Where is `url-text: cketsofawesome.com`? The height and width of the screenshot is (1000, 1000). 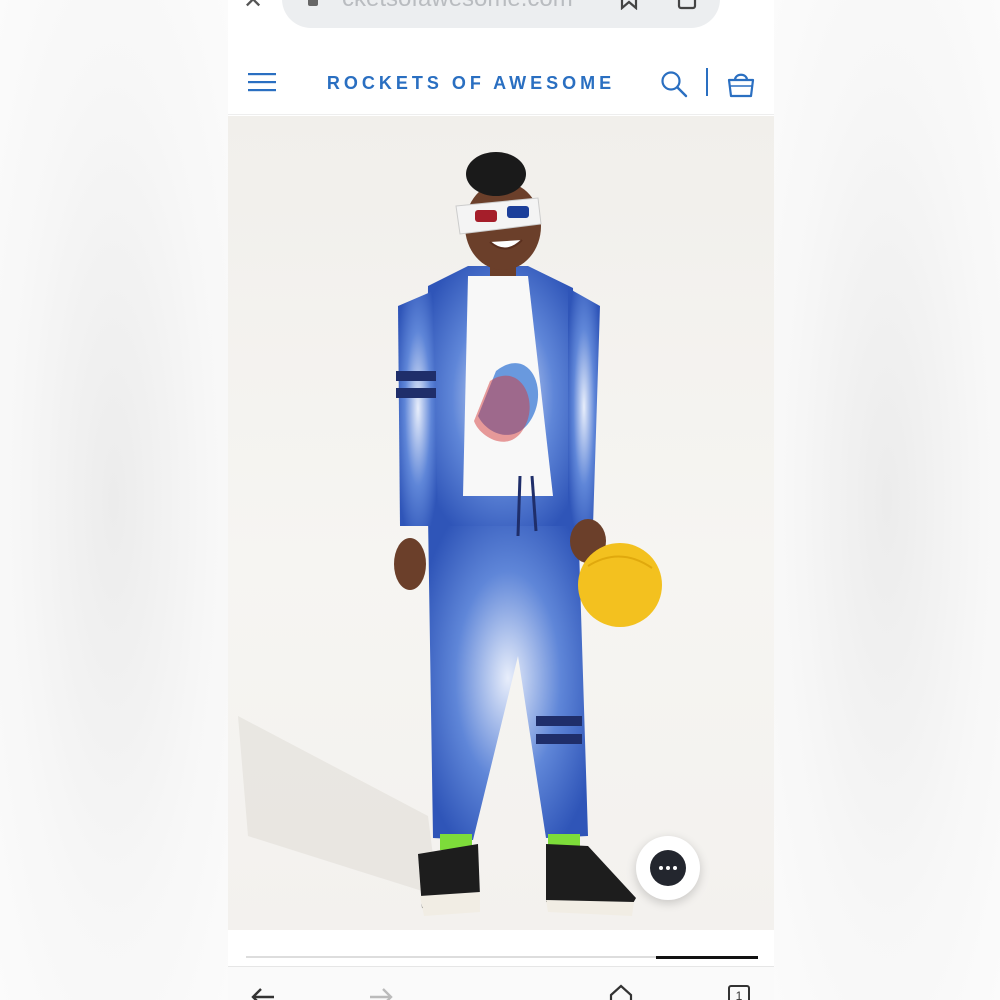
url-text: cketsofawesome.com is located at coordinates (472, 5).